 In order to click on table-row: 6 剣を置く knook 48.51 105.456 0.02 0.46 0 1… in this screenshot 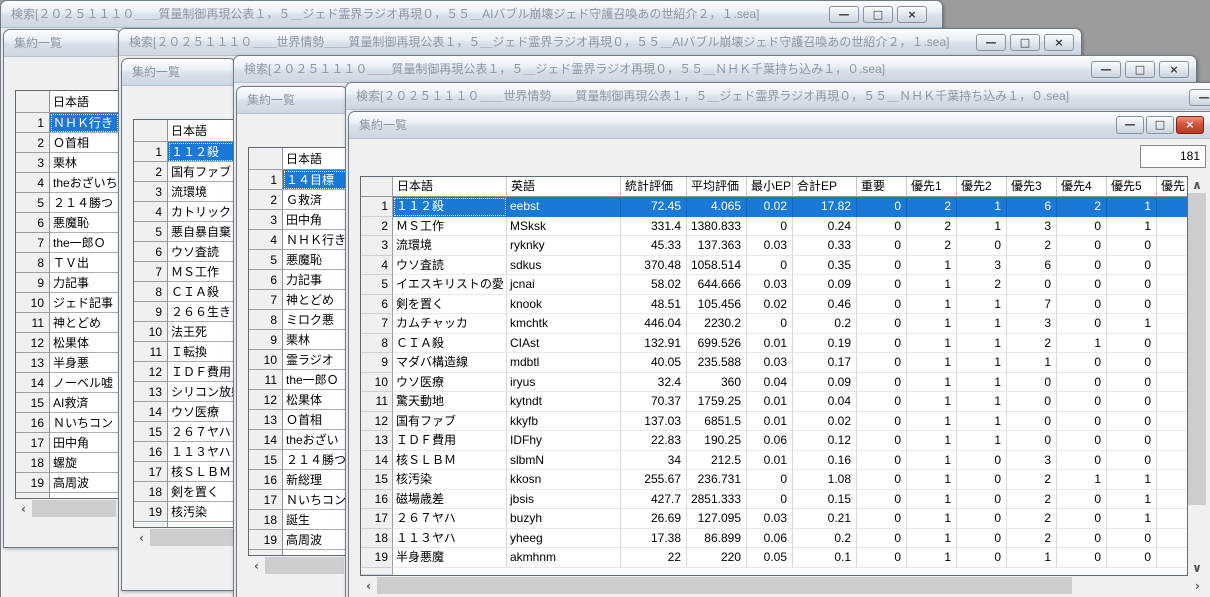, I will do `click(774, 304)`.